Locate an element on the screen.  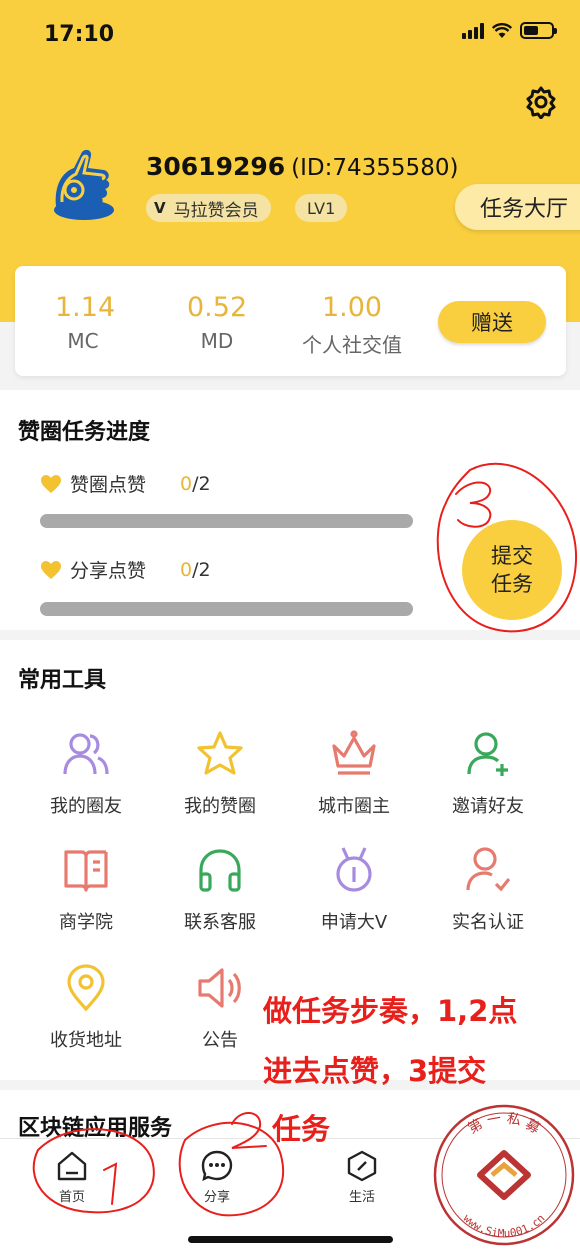
tool-address: 收货地址 is located at coordinates (86, 1007).